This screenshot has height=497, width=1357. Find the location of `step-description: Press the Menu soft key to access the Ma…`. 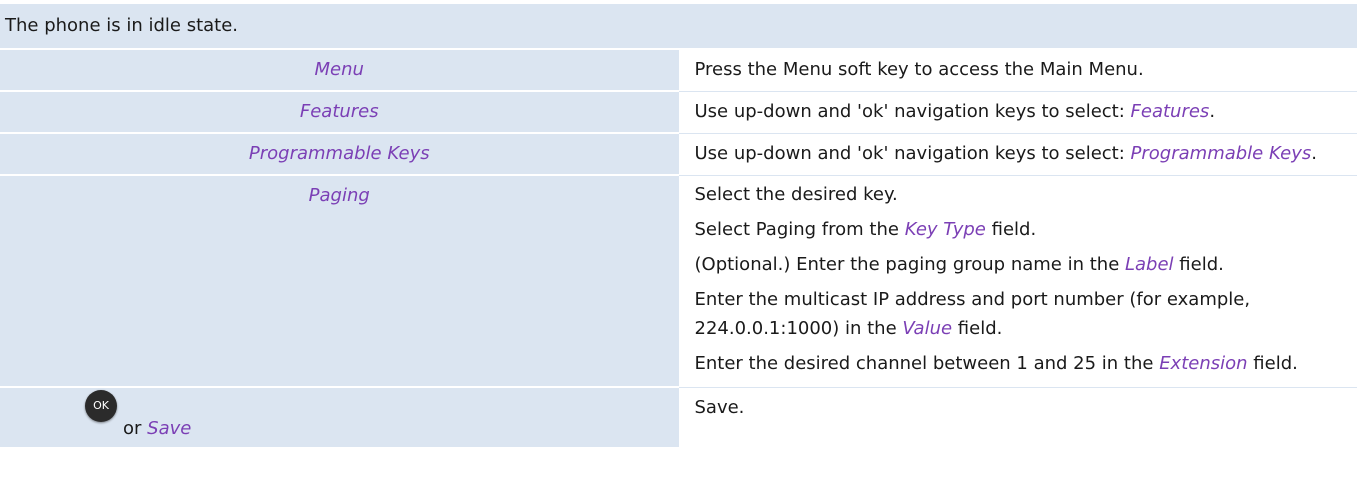

step-description: Press the Menu soft key to access the Ma… is located at coordinates (1017, 70).